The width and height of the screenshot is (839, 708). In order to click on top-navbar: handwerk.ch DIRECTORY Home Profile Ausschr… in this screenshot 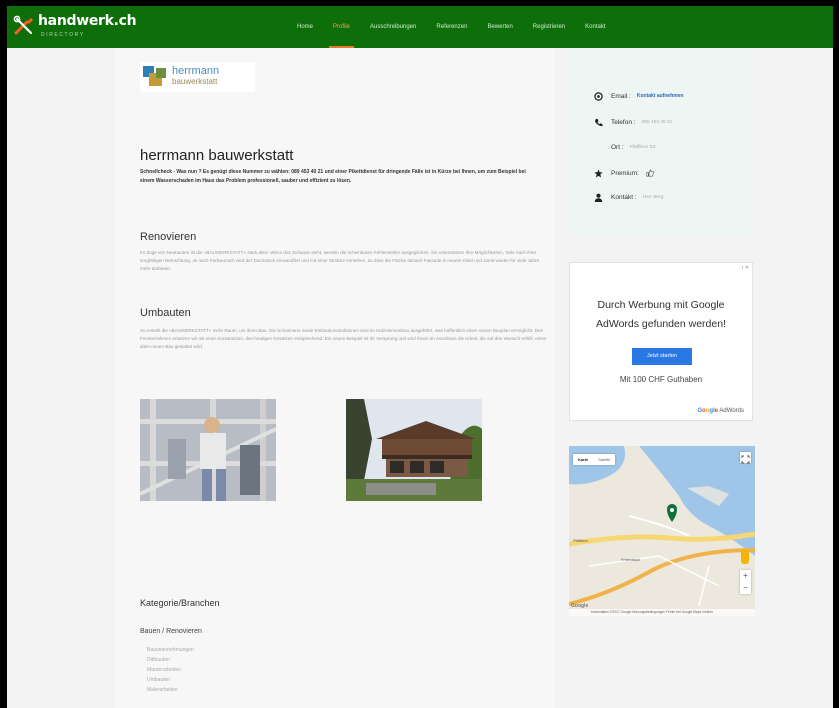, I will do `click(420, 27)`.